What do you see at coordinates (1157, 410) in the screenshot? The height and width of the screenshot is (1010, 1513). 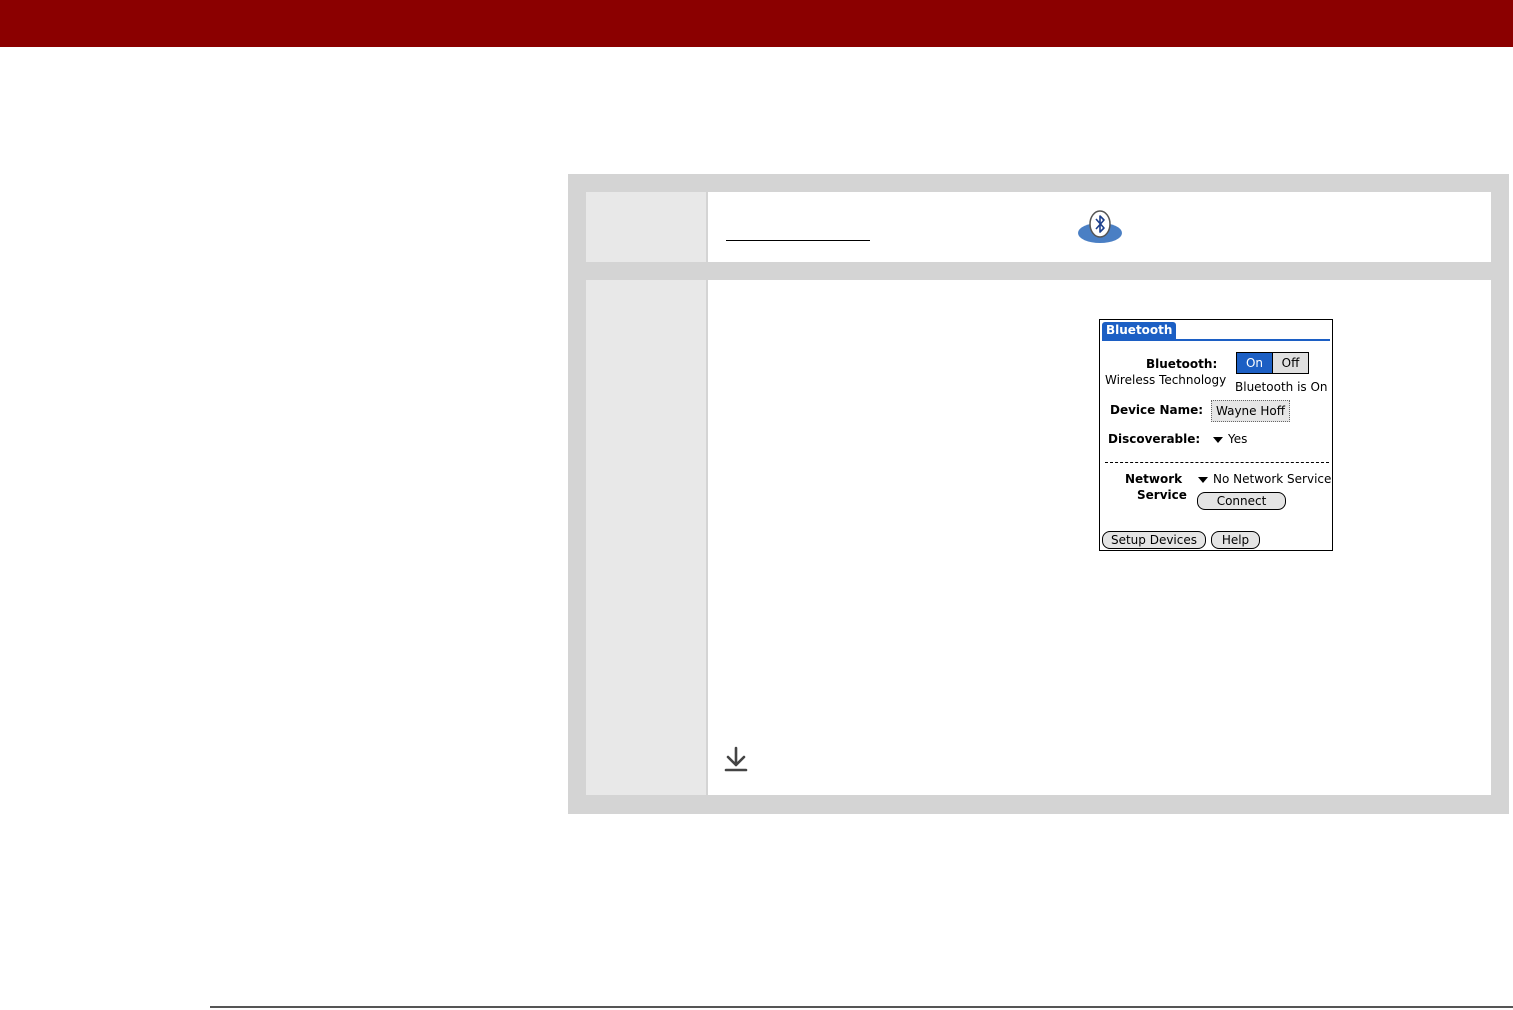 I see `device-name-label: Device Name:` at bounding box center [1157, 410].